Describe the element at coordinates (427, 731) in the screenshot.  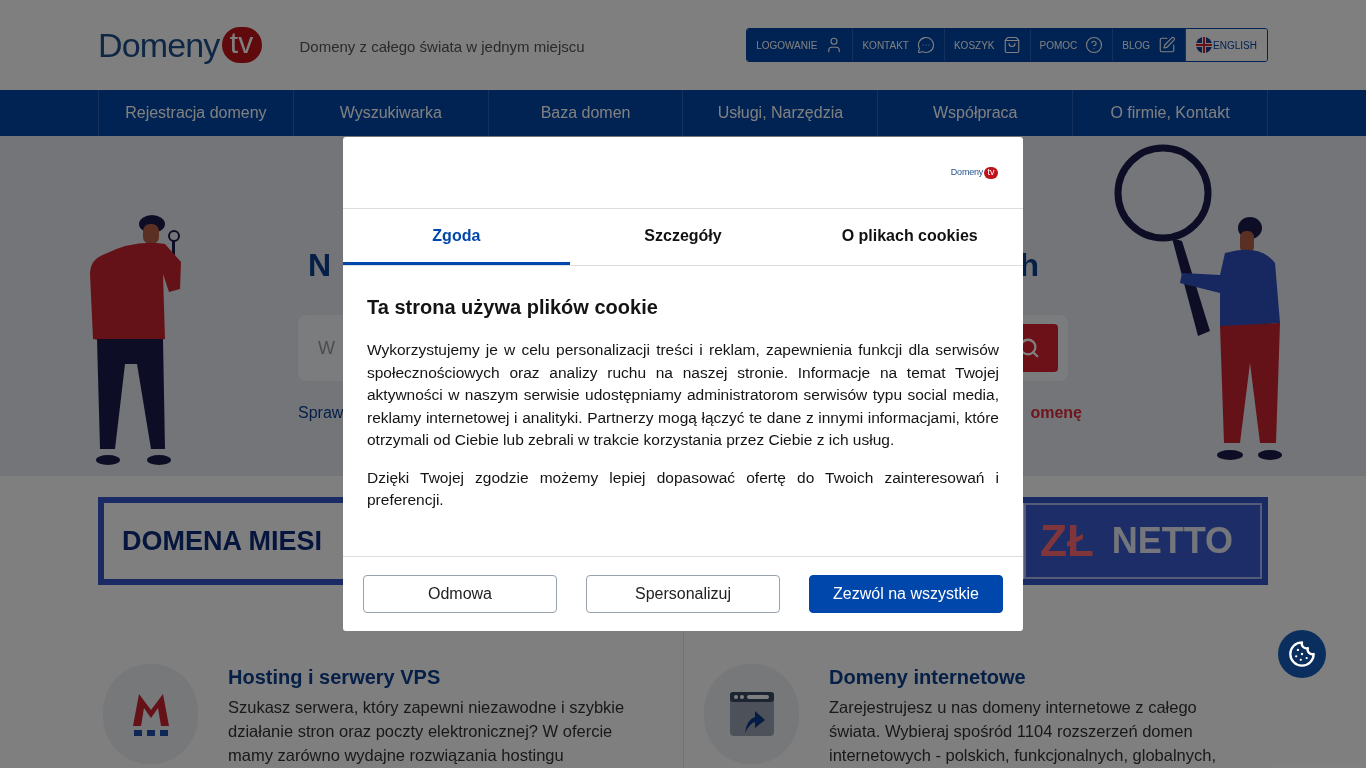
I see `feature-text: Szukasz serwera, który zapewni niezawodne i szybkie działanie stron oraz poczty elektronicznej? W ofercie mamy zarówno wydajne rozwiązania hostingu` at that location.